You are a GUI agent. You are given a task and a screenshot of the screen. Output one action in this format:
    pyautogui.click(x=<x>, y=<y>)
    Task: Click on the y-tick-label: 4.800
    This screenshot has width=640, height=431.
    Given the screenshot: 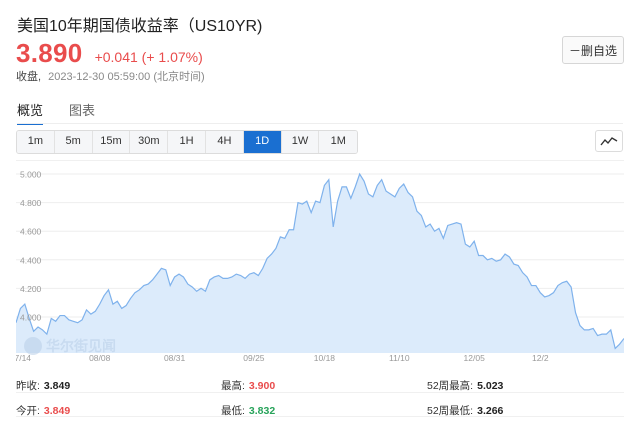 What is the action you would take?
    pyautogui.click(x=31, y=203)
    